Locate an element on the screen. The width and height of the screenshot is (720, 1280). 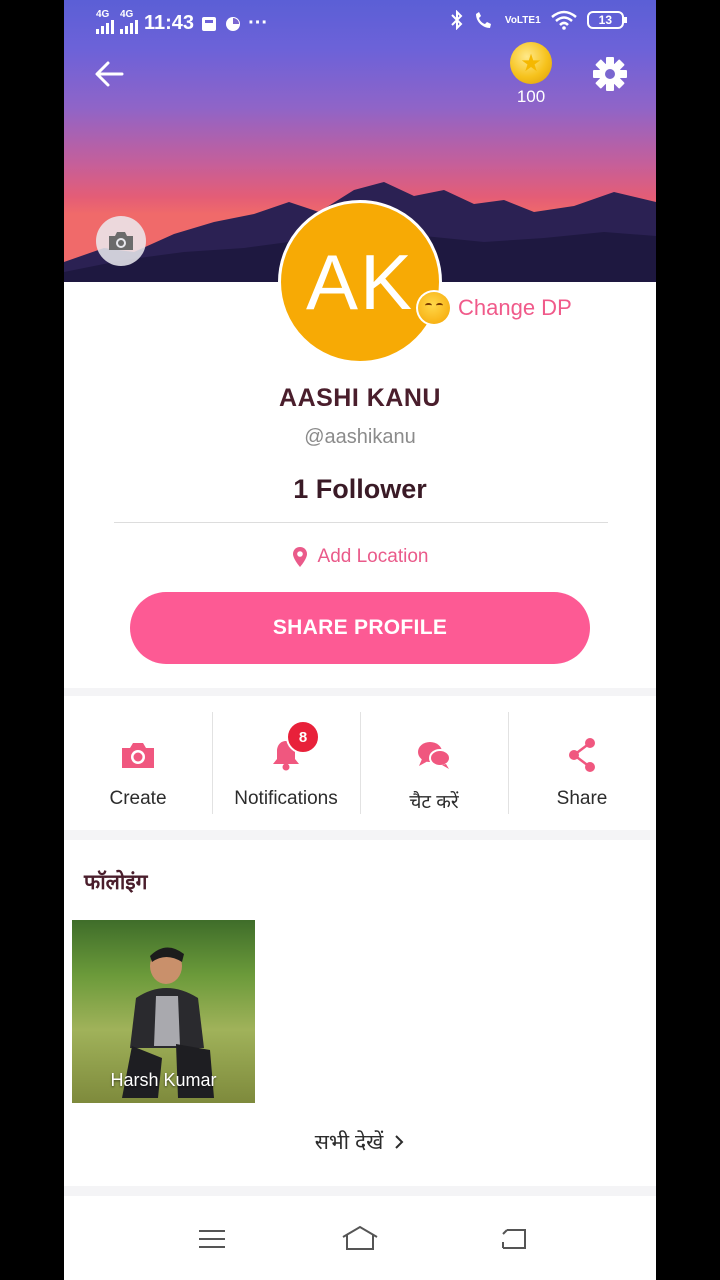
share-action: Share is located at coordinates (582, 763).